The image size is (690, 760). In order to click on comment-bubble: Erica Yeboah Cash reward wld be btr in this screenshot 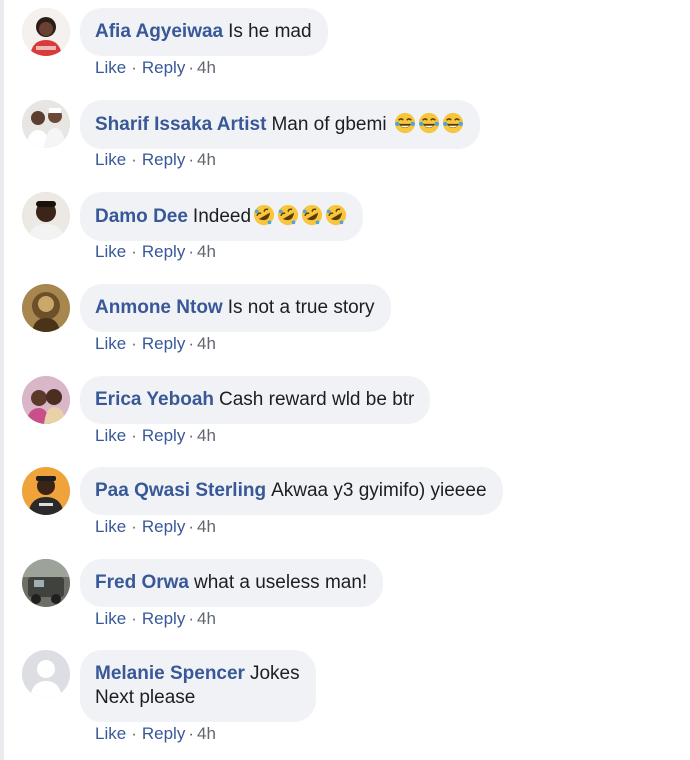, I will do `click(255, 400)`.